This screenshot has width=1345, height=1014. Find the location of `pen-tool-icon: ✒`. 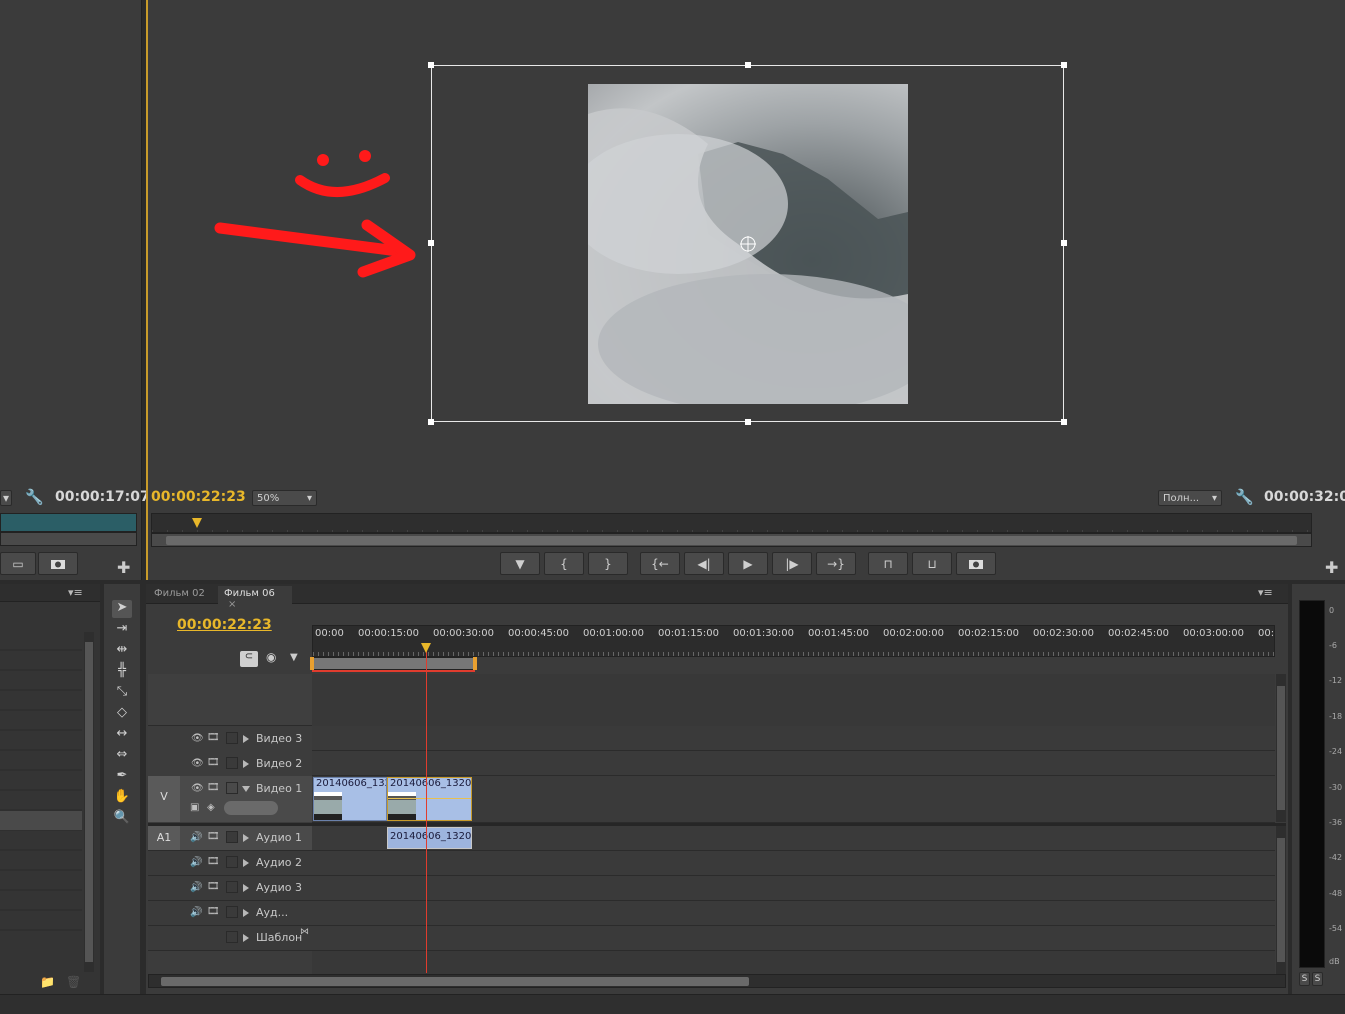

pen-tool-icon: ✒ is located at coordinates (122, 777).